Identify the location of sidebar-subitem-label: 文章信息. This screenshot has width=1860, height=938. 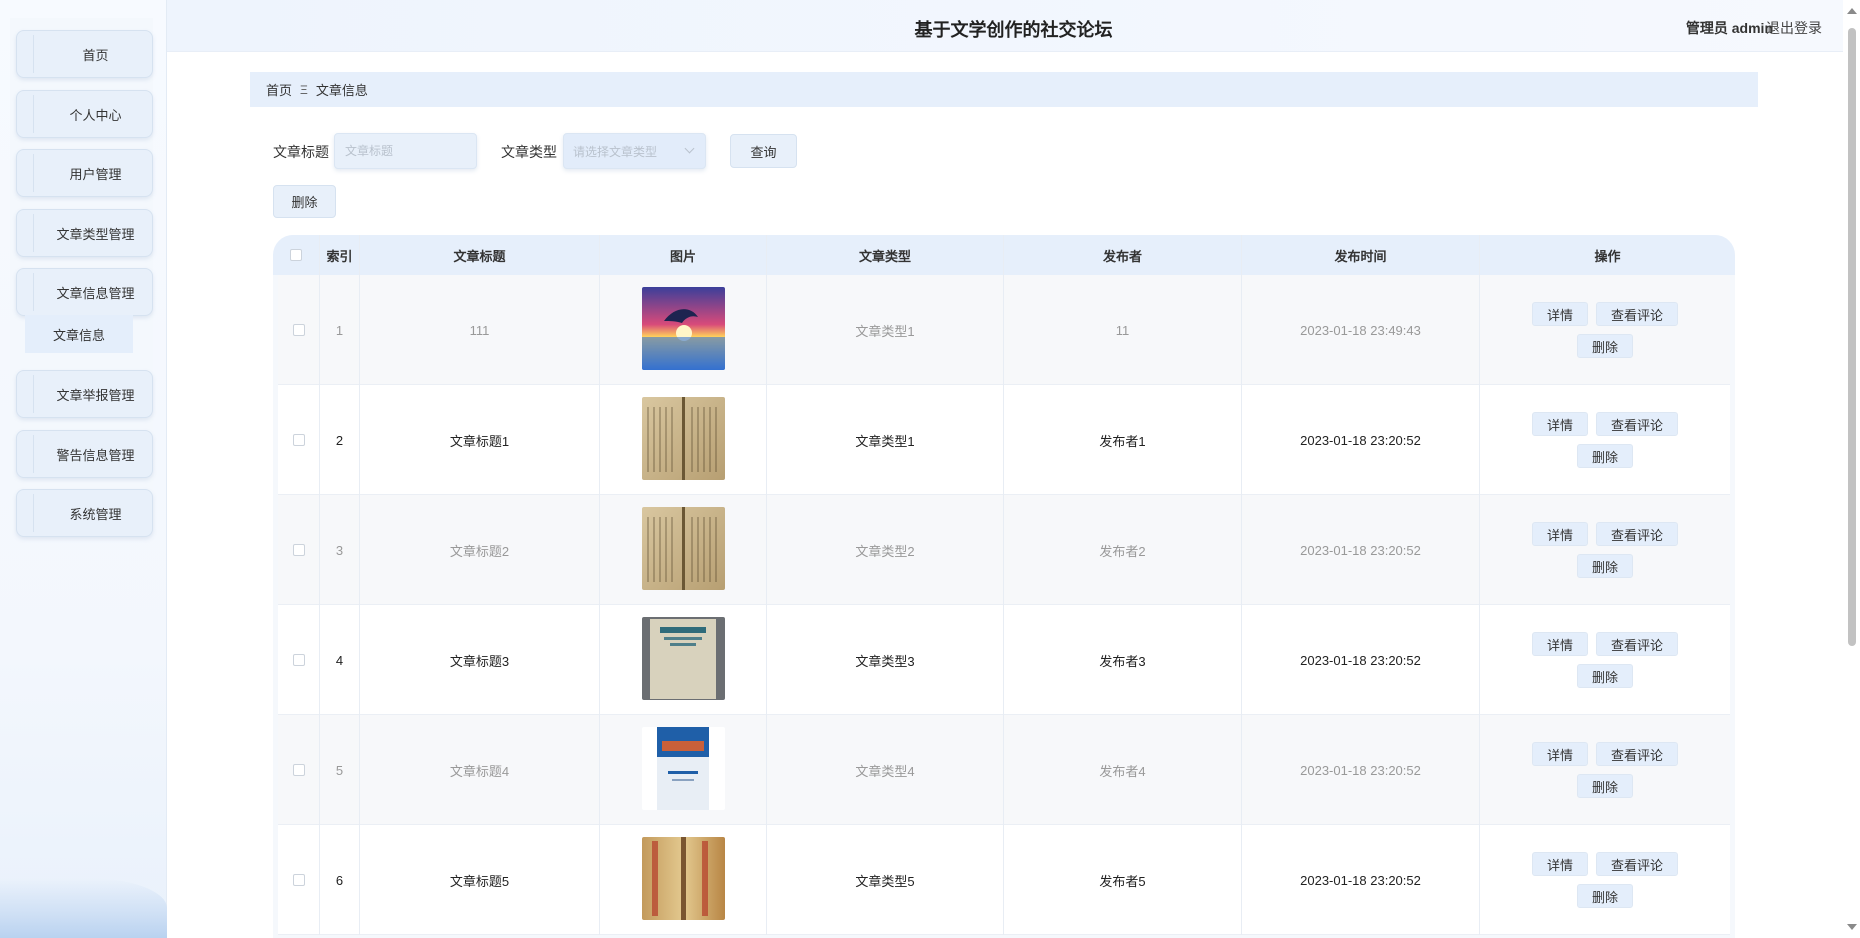
(78, 335).